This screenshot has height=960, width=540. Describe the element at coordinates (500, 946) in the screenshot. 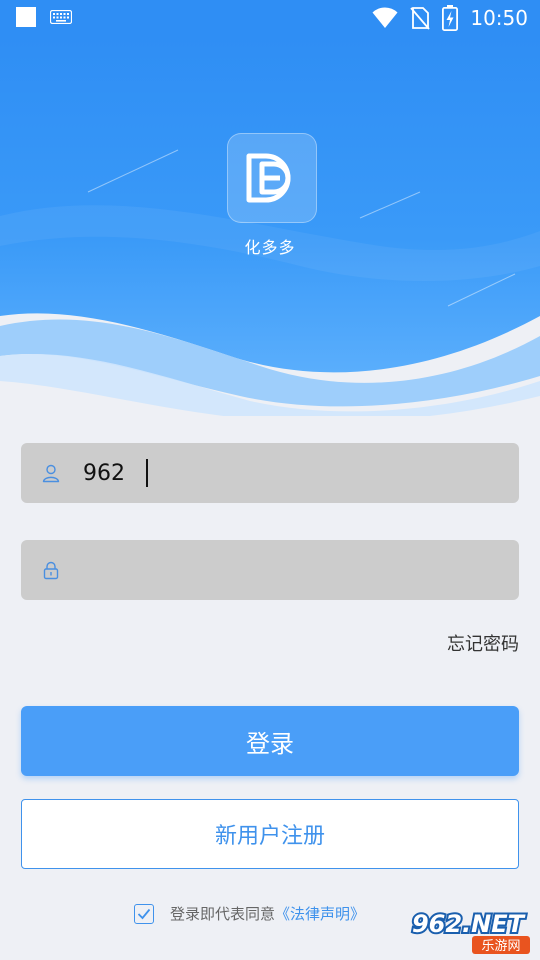

I see `watermark-sub: 乐游网` at that location.